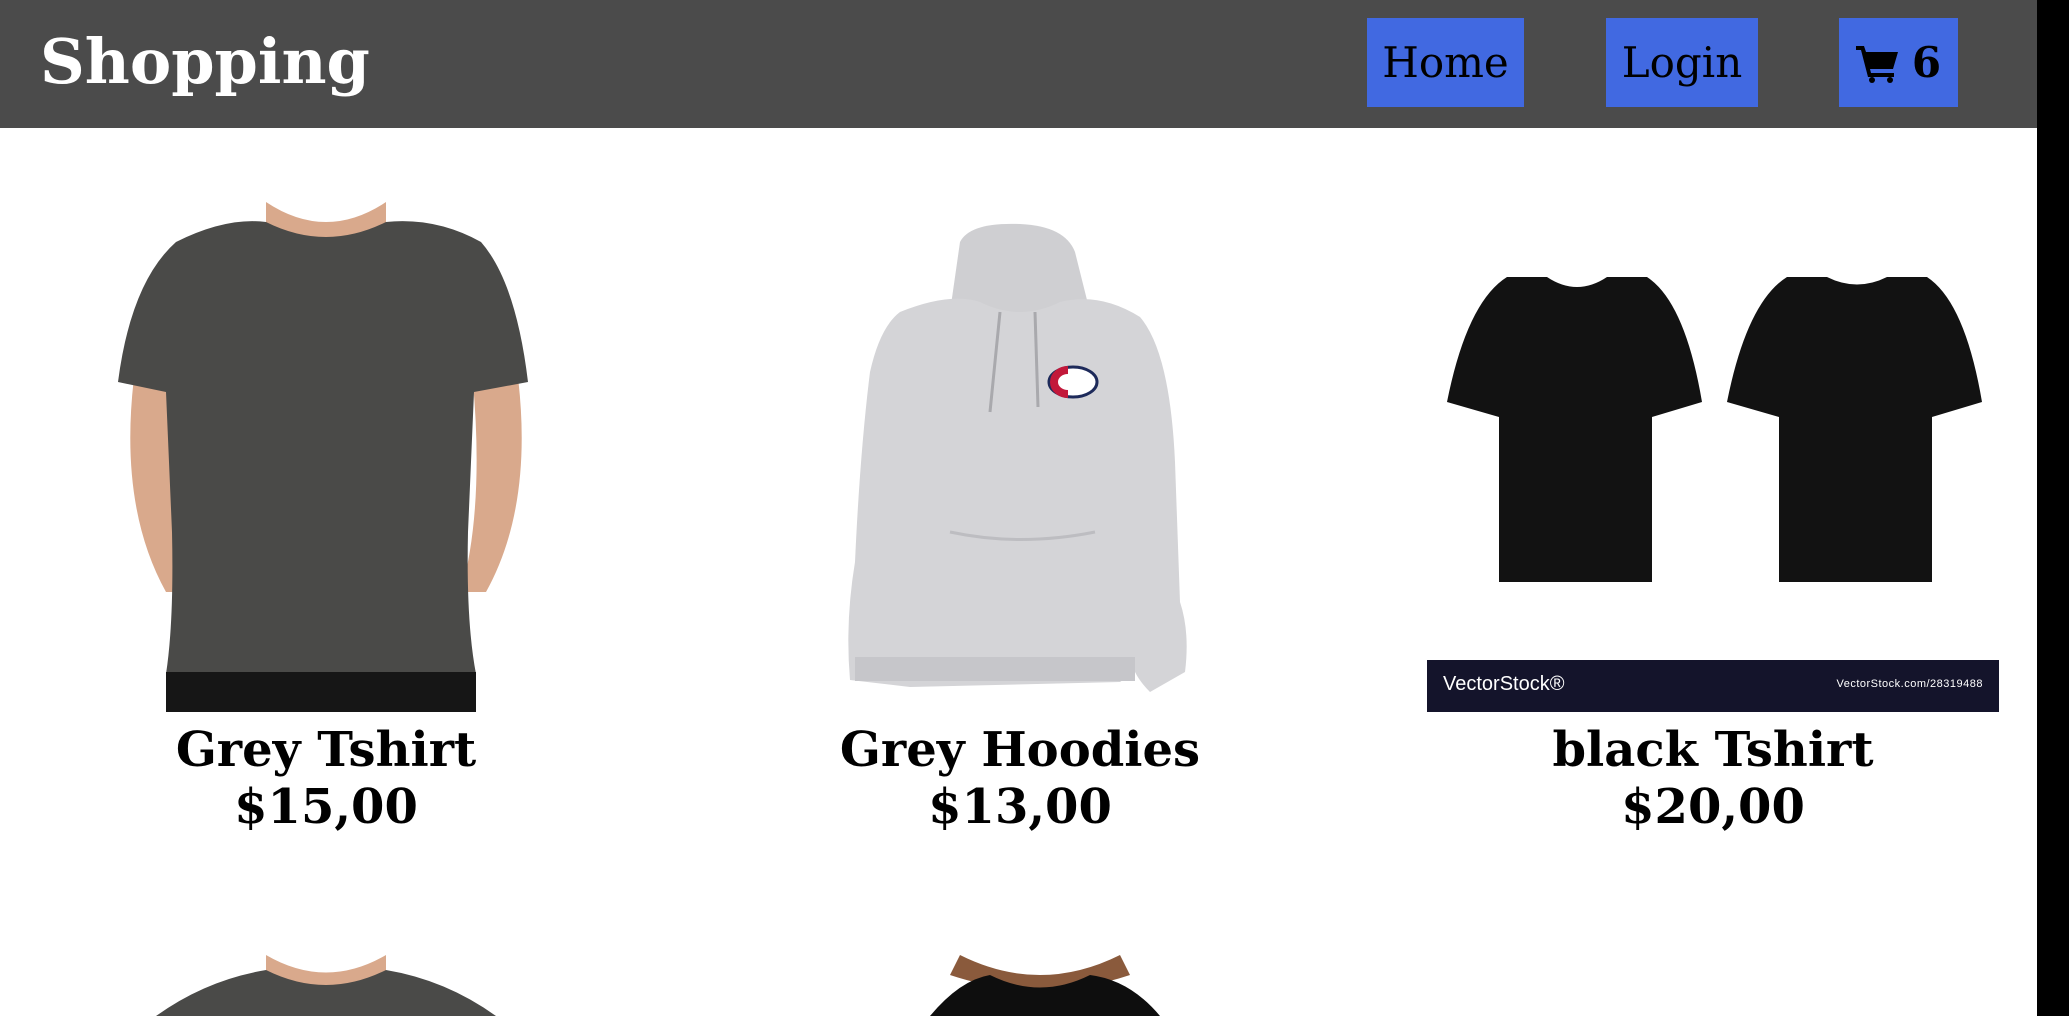  I want to click on product-card: Grey Hoodies $13,00, so click(1020, 522).